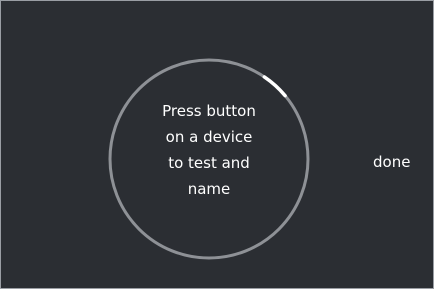 This screenshot has height=289, width=434. What do you see at coordinates (391, 162) in the screenshot?
I see `done-button: done` at bounding box center [391, 162].